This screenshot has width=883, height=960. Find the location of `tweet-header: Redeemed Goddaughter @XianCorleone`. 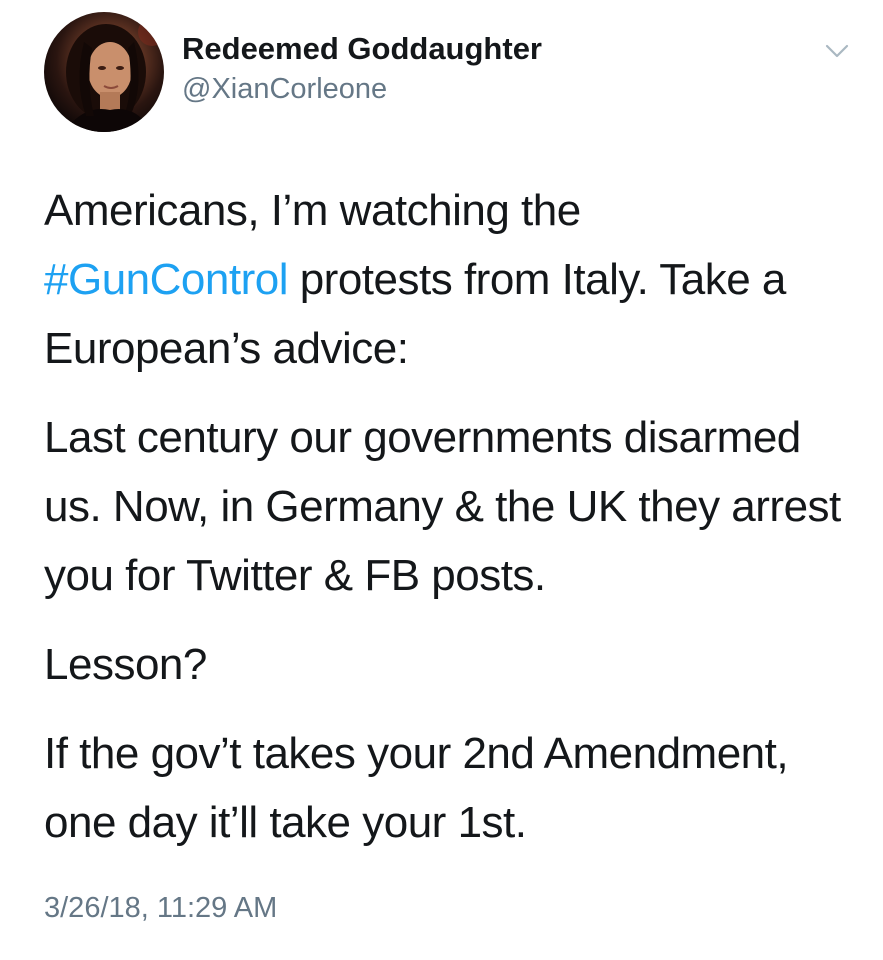

tweet-header: Redeemed Goddaughter @XianCorleone is located at coordinates (454, 72).